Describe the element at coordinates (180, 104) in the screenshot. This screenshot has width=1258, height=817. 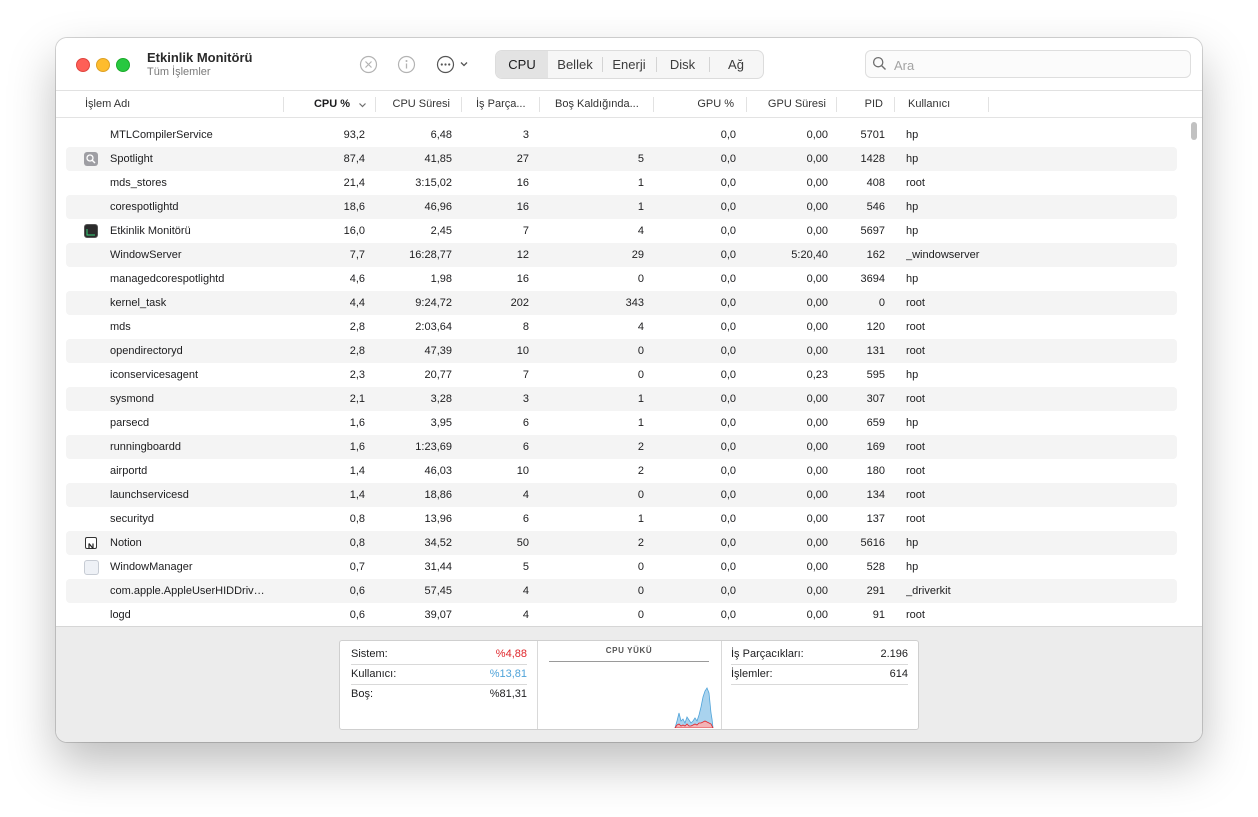
I see `column-process-name: İşlem Adı` at that location.